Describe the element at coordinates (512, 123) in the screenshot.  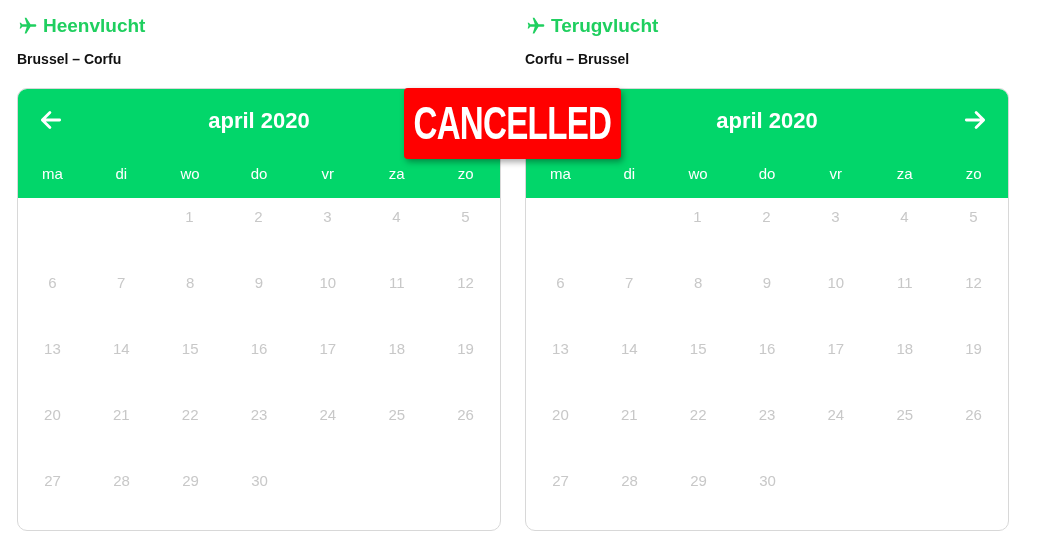
I see `cancelled-stamp: CANCELLED` at that location.